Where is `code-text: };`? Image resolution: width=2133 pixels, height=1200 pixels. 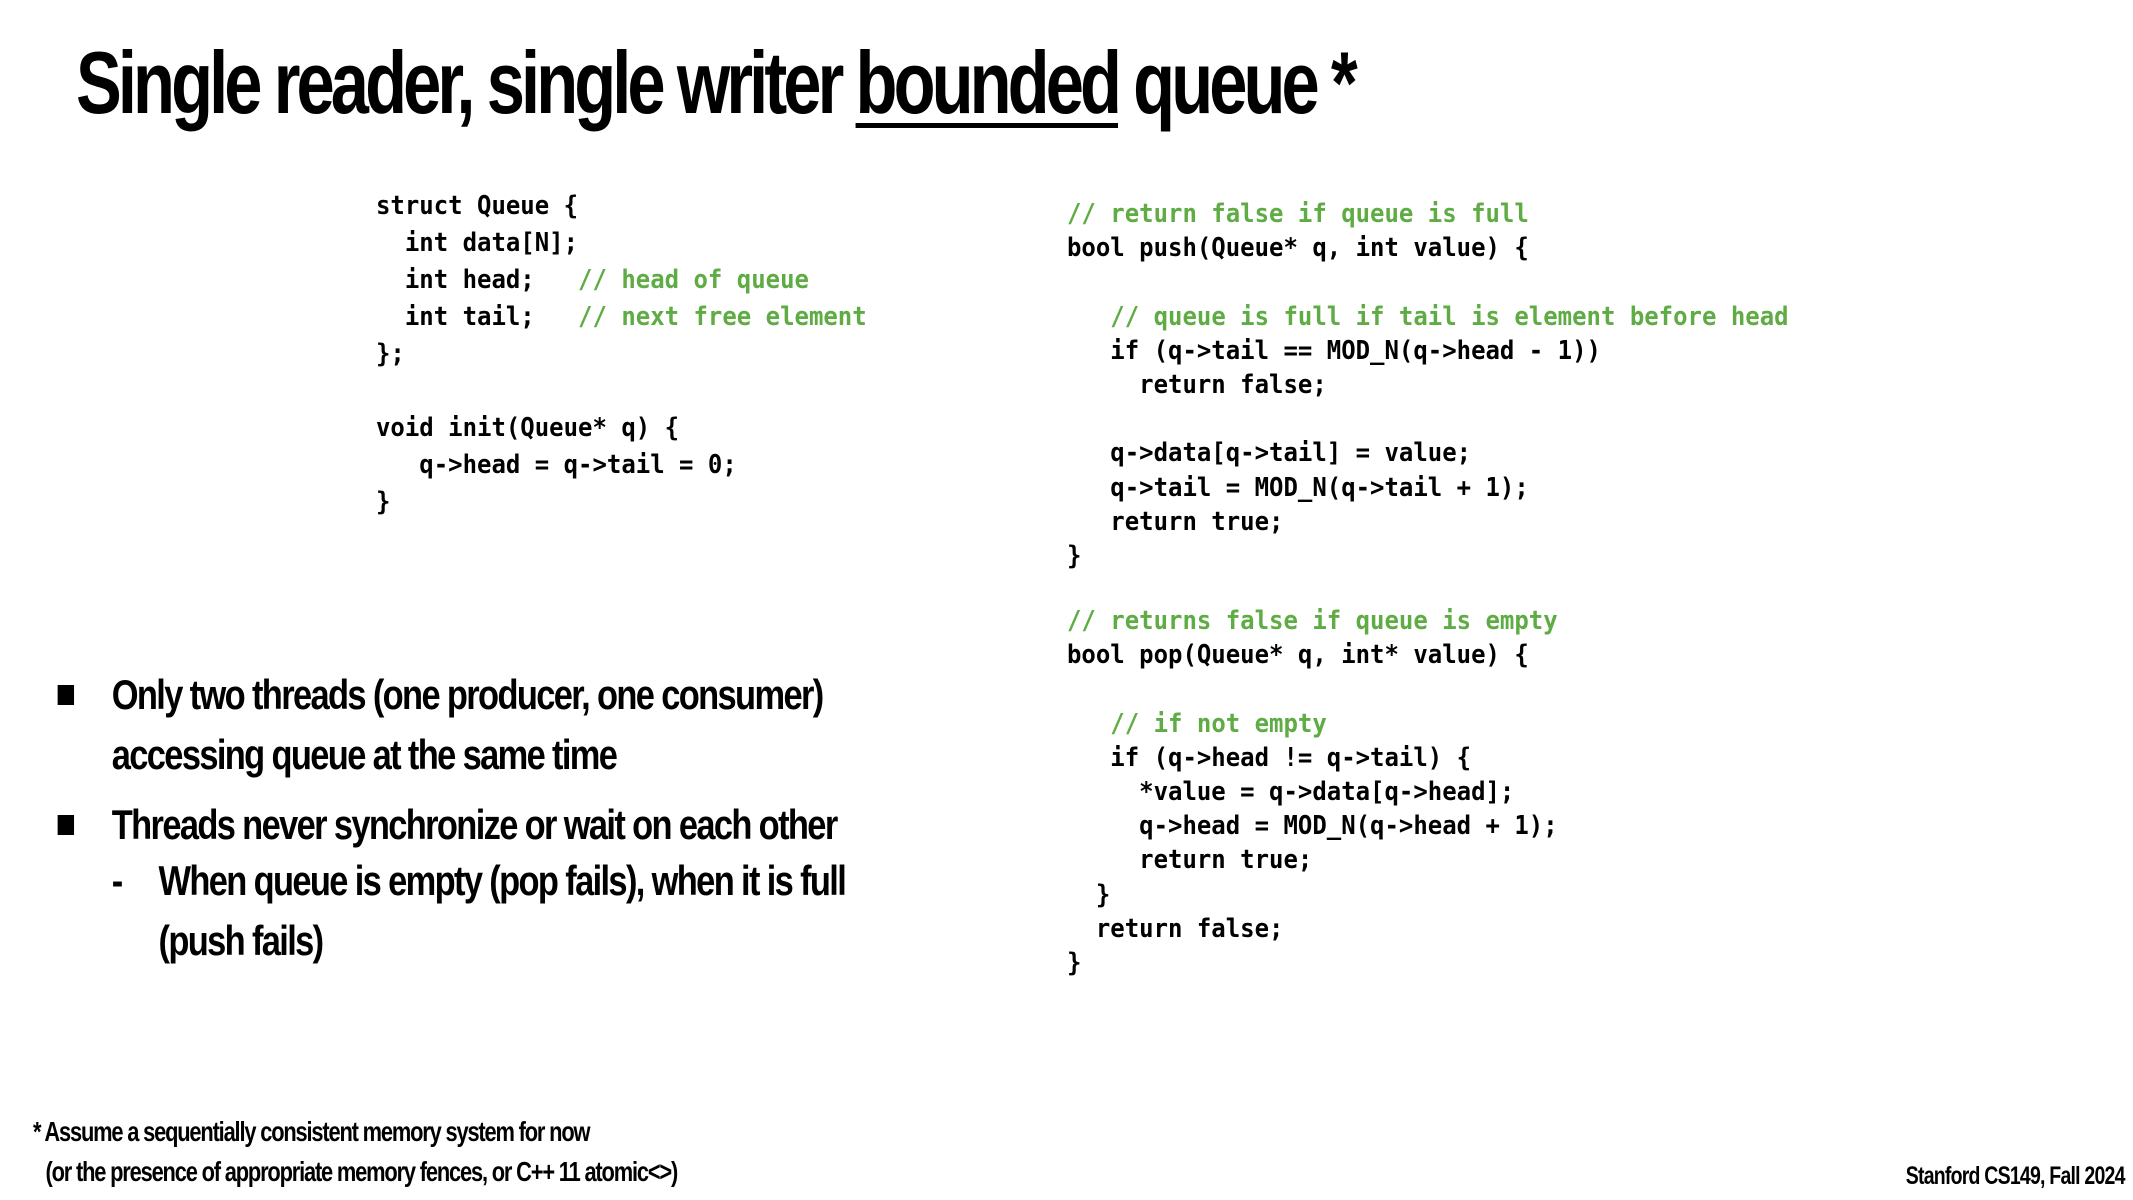
code-text: }; is located at coordinates (390, 354).